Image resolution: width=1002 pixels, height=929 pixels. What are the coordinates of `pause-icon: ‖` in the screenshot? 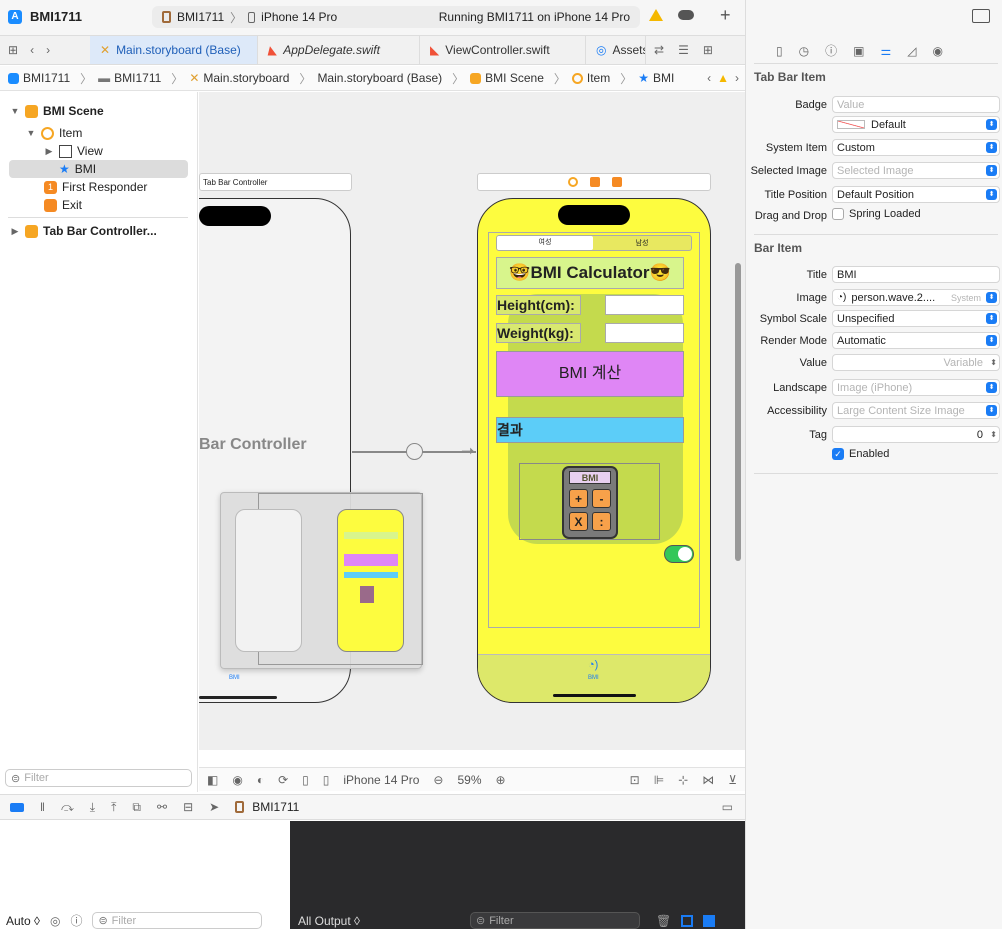 It's located at (42, 807).